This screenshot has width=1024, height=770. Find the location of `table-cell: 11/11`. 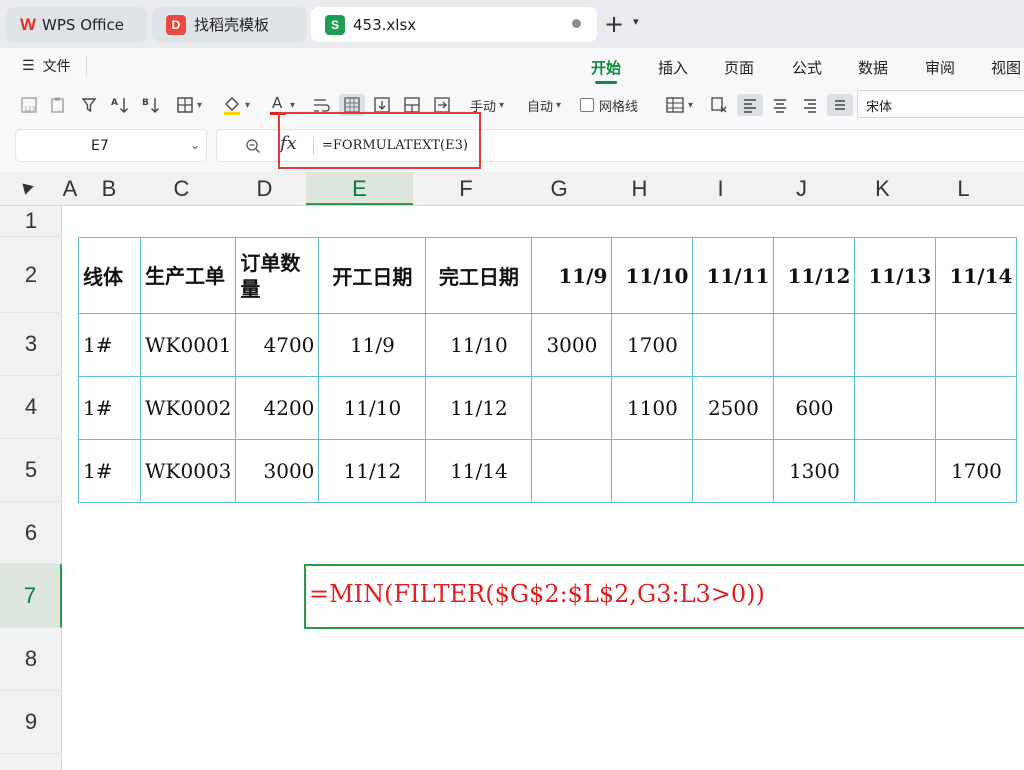

table-cell: 11/11 is located at coordinates (733, 275).